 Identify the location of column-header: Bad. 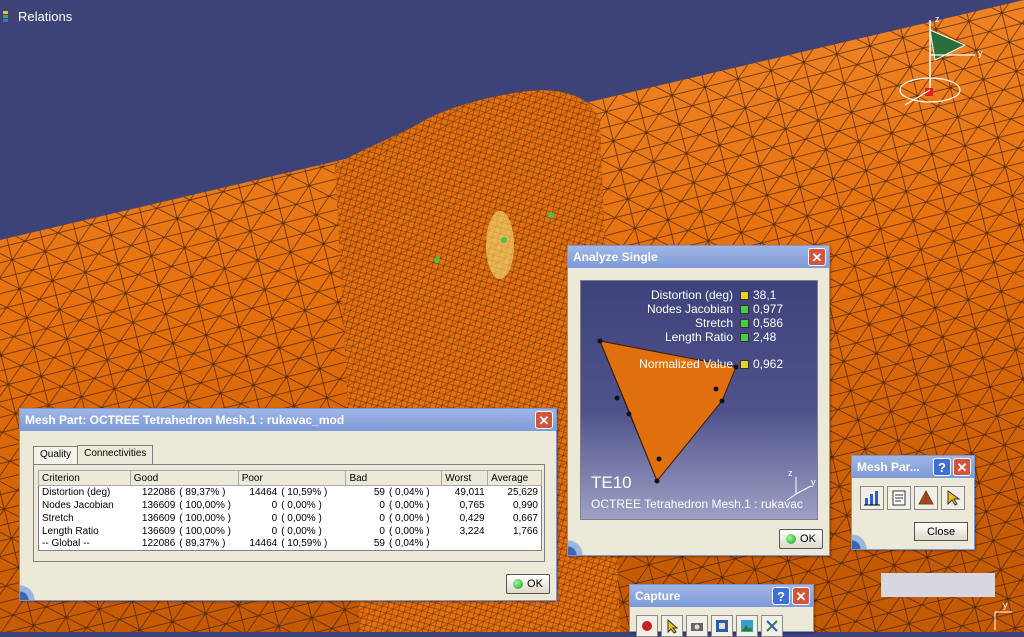
(394, 478).